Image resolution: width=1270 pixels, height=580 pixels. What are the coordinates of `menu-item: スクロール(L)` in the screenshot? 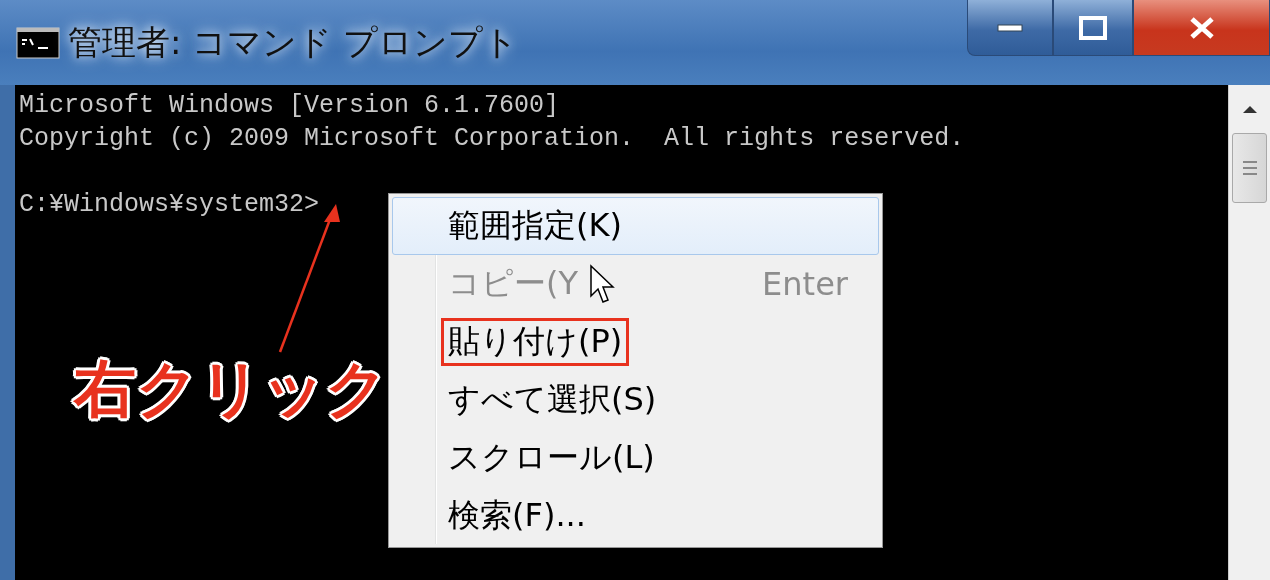 It's located at (635, 458).